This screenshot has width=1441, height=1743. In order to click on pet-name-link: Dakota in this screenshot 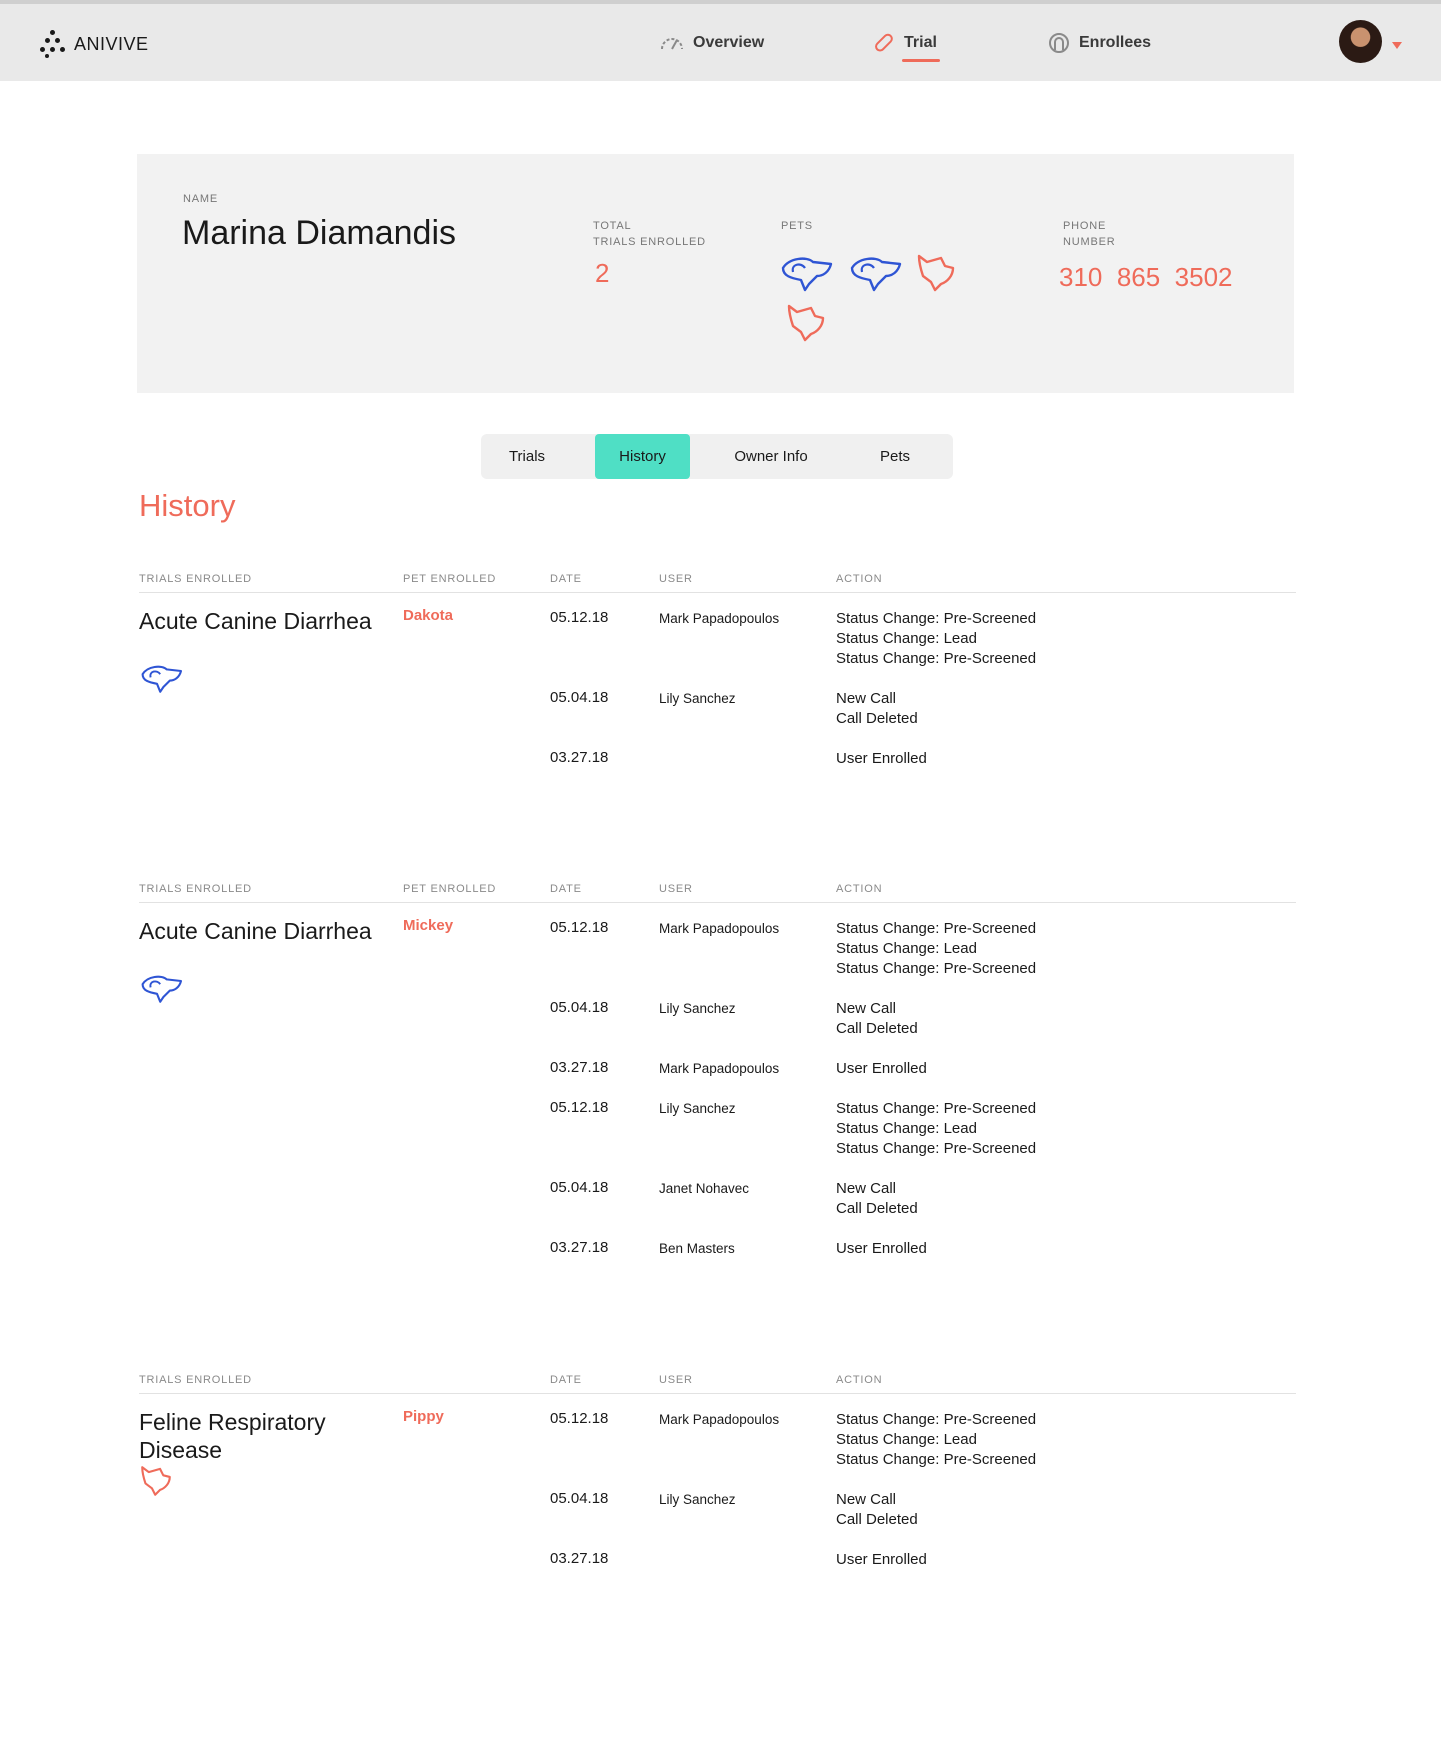, I will do `click(428, 615)`.